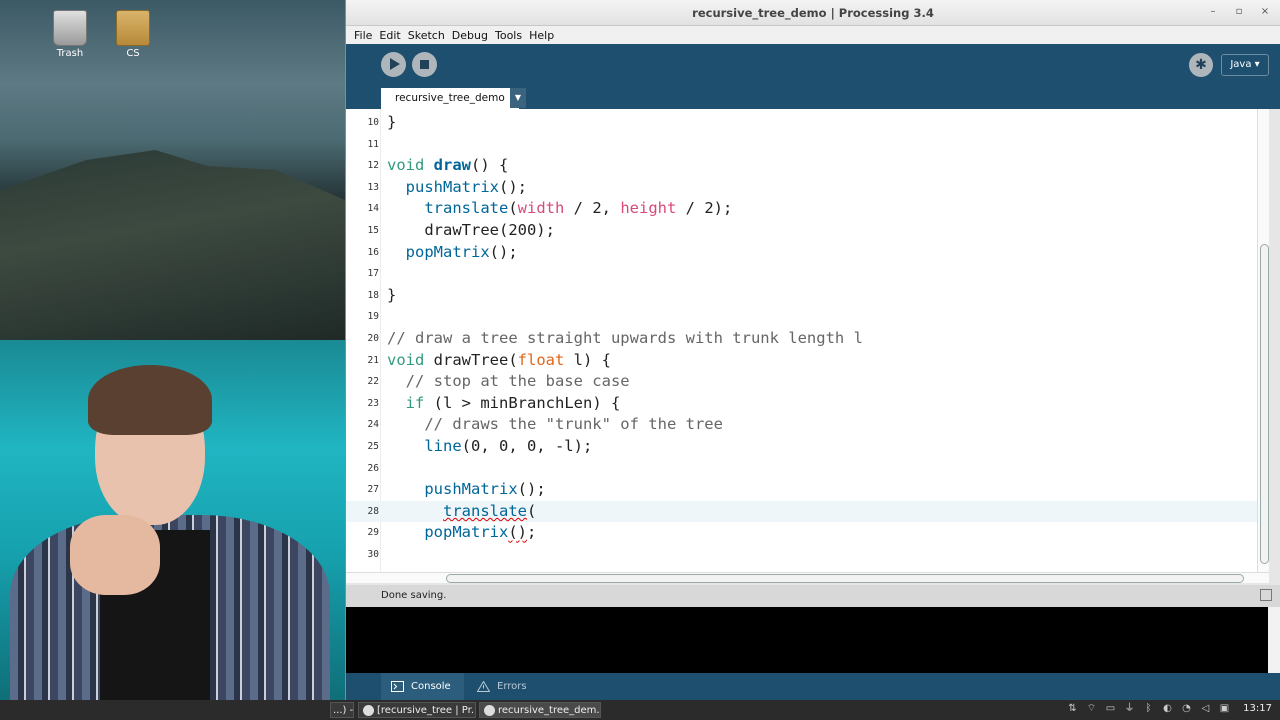 Image resolution: width=1280 pixels, height=720 pixels. What do you see at coordinates (373, 209) in the screenshot?
I see `line-number: 14` at bounding box center [373, 209].